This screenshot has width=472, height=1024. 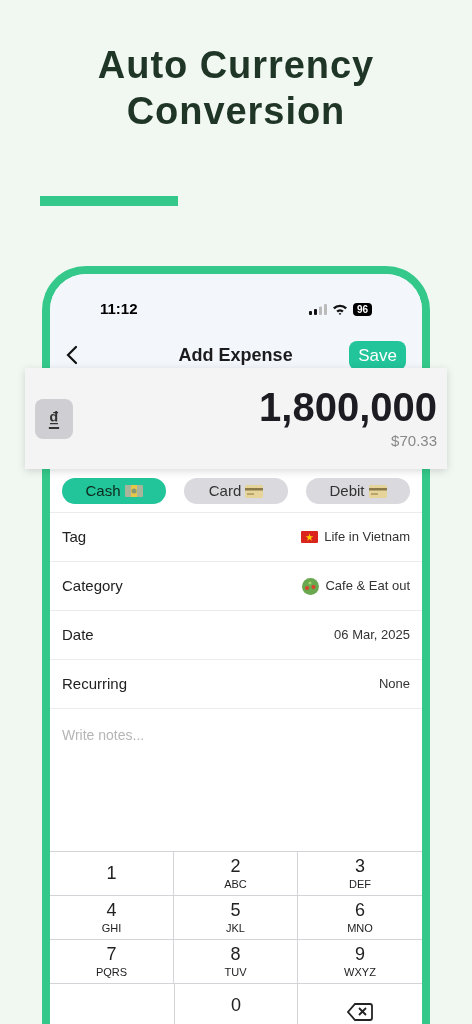 I want to click on keypad-key: 5 JKL, so click(x=235, y=917).